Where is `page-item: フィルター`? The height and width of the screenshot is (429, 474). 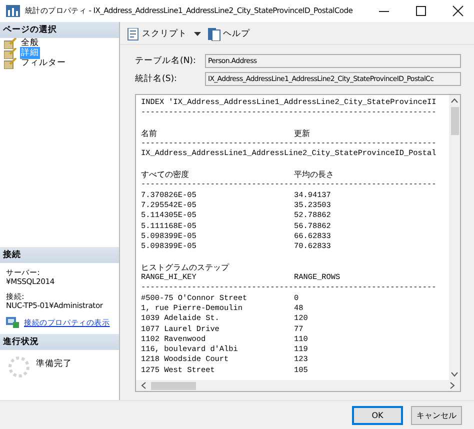 page-item: フィルター is located at coordinates (43, 63).